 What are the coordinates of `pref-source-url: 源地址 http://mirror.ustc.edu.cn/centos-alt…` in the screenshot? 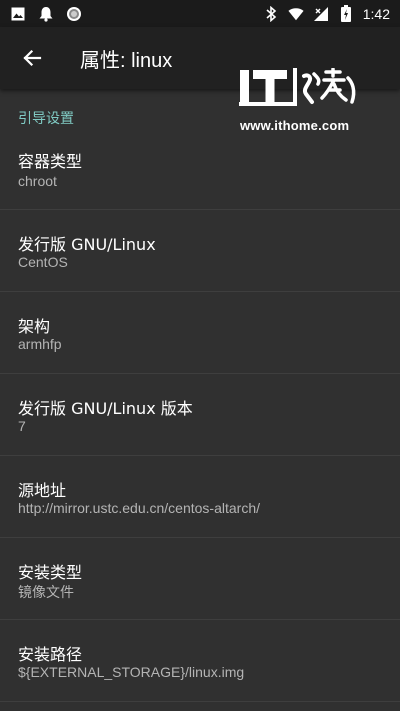 It's located at (200, 497).